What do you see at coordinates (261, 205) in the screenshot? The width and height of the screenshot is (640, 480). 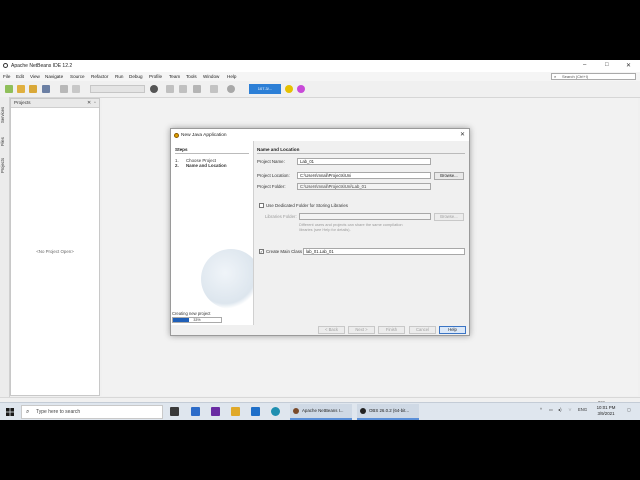 I see `use-dedicated-folder-checkbox` at bounding box center [261, 205].